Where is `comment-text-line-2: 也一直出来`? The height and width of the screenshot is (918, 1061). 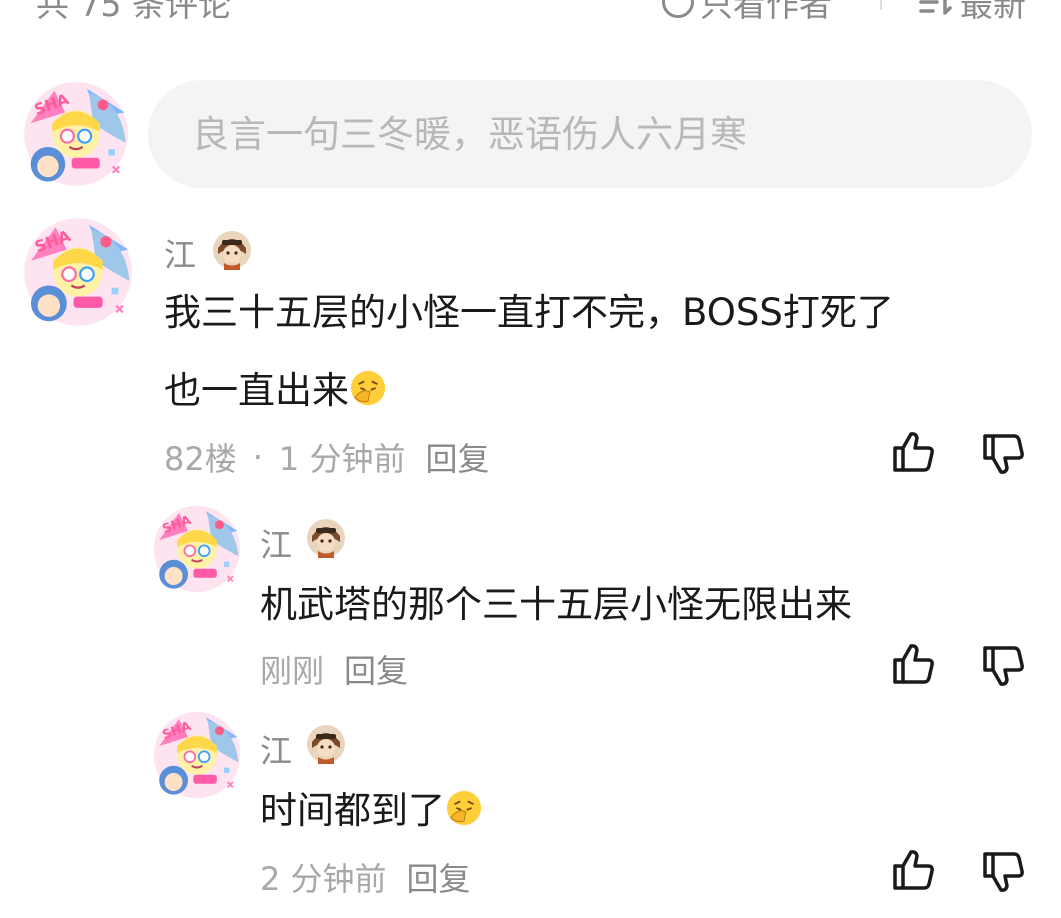 comment-text-line-2: 也一直出来 is located at coordinates (589, 391).